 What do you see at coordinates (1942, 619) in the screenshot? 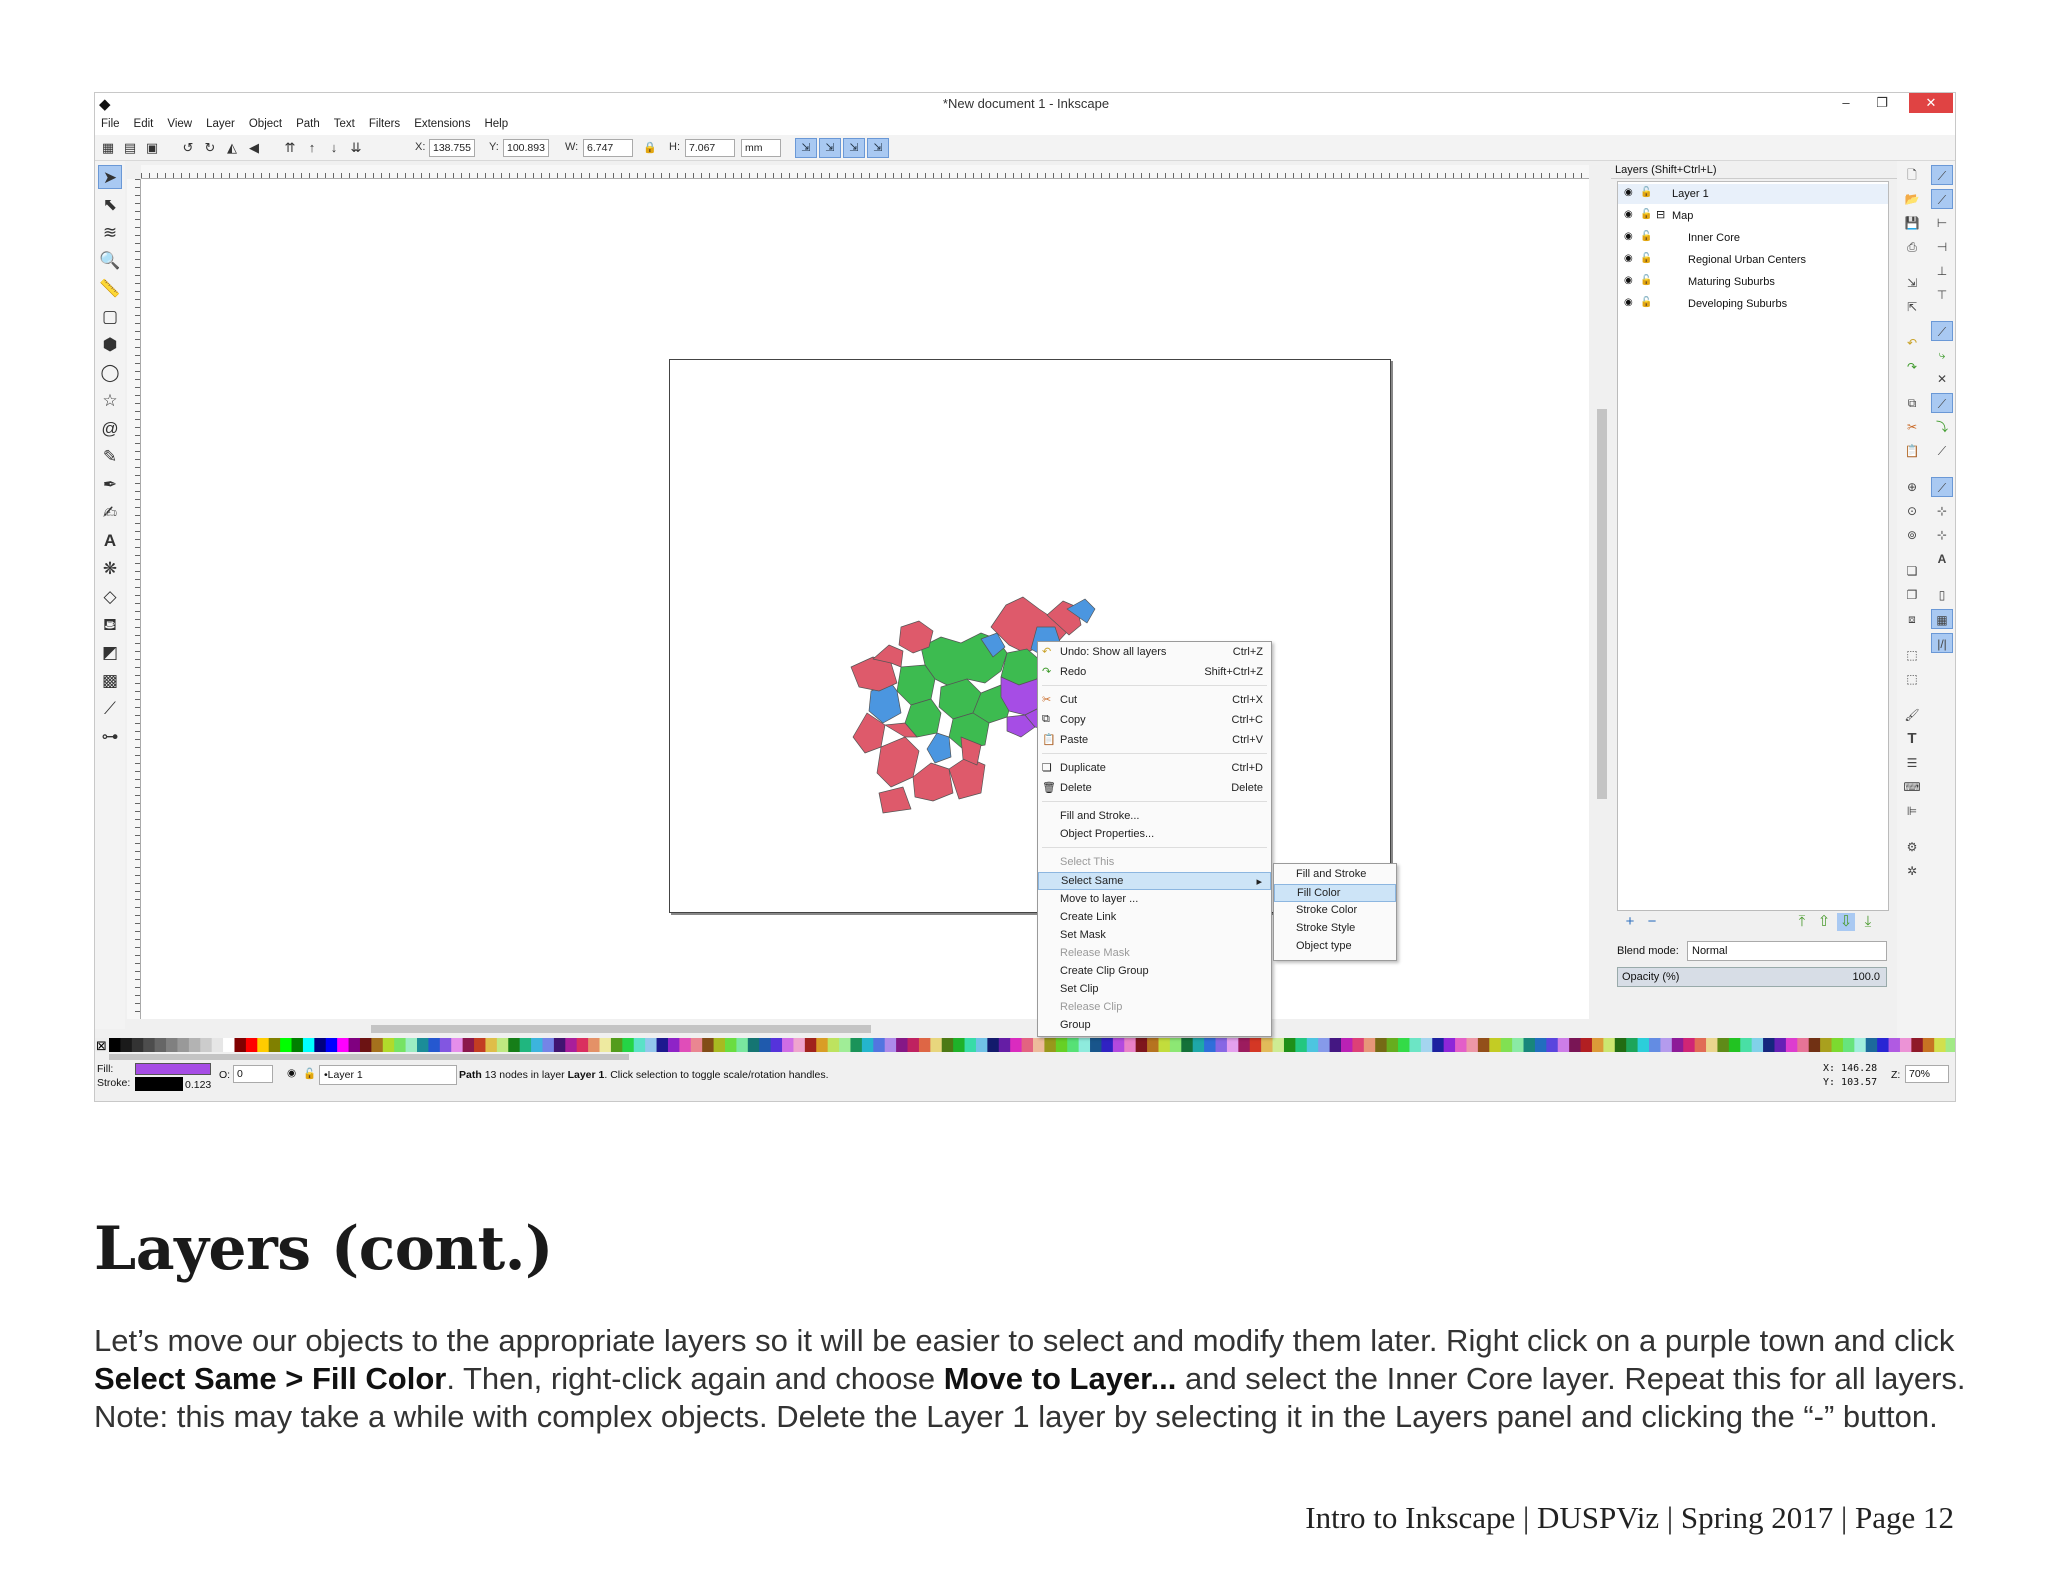
I see `snap-grids-icon: ▦` at bounding box center [1942, 619].